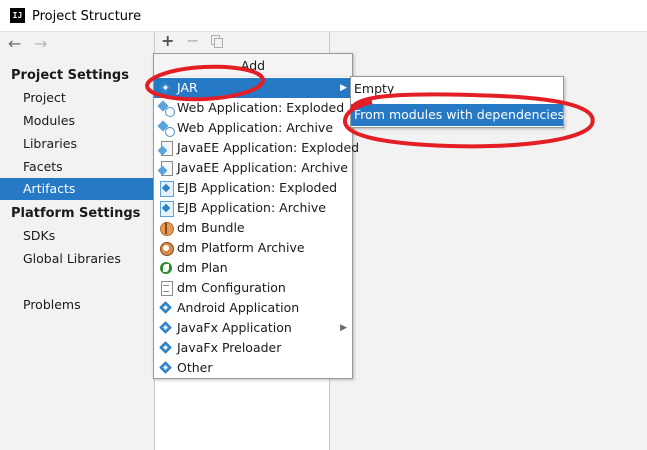 This screenshot has width=647, height=450. I want to click on remove-icon: −, so click(192, 41).